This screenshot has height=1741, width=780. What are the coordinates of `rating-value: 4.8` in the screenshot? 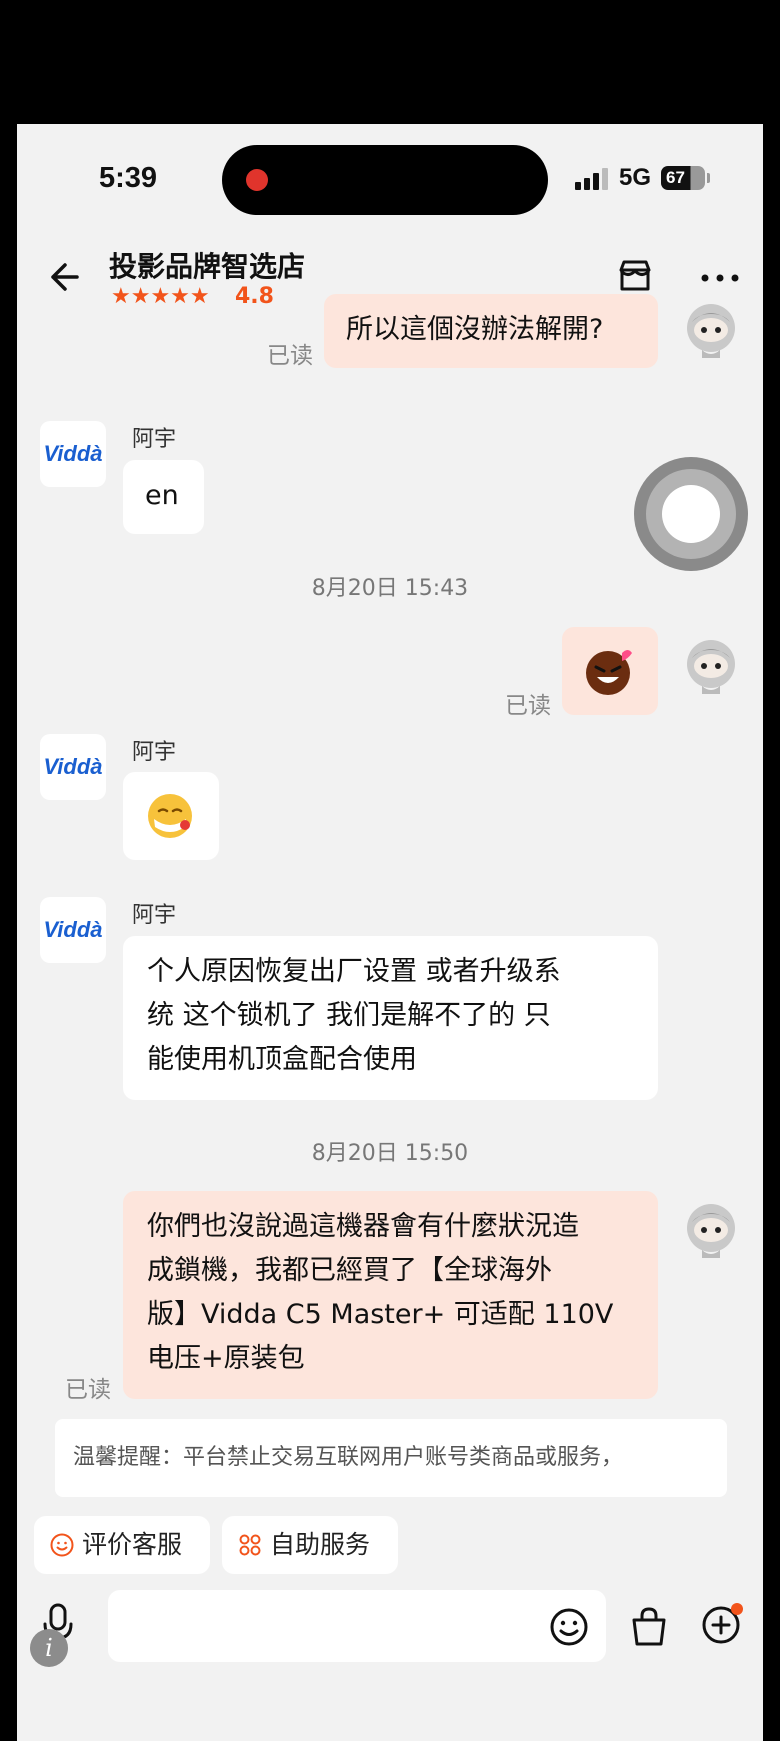 It's located at (254, 296).